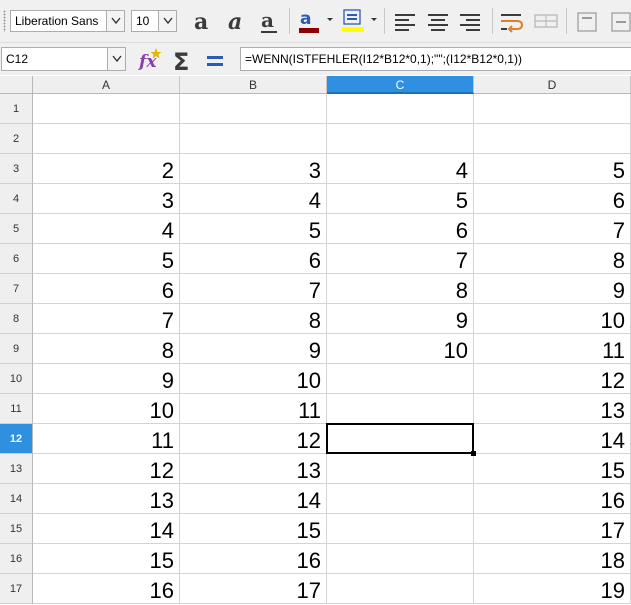 This screenshot has height=605, width=631. I want to click on font-size-combo: 10, so click(154, 21).